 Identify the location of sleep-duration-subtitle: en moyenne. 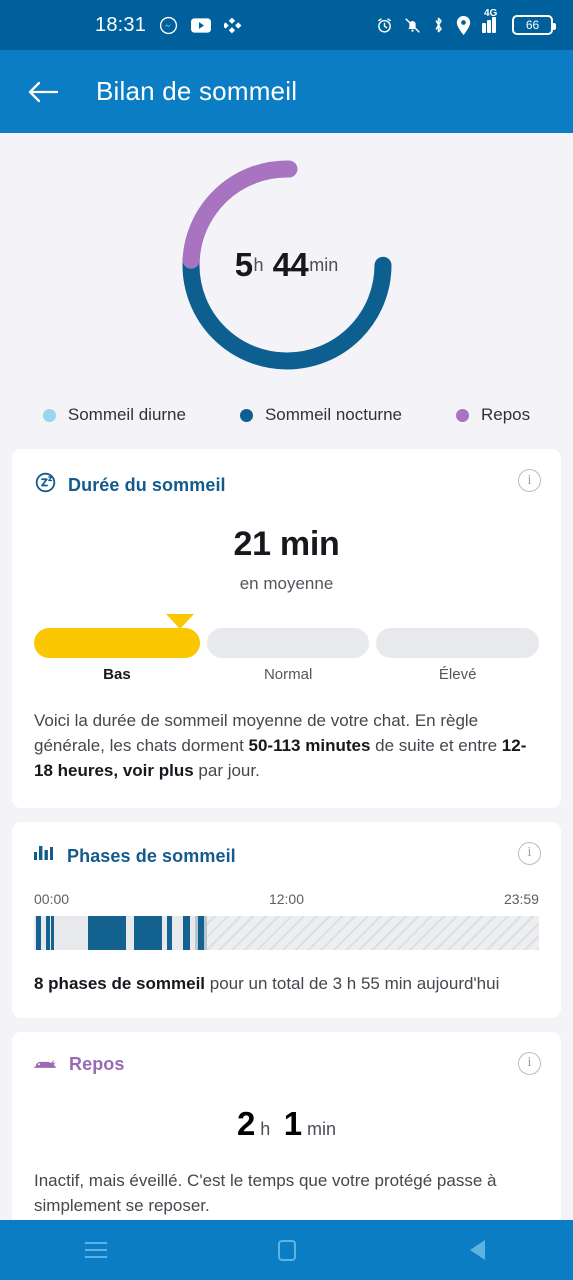
(286, 583).